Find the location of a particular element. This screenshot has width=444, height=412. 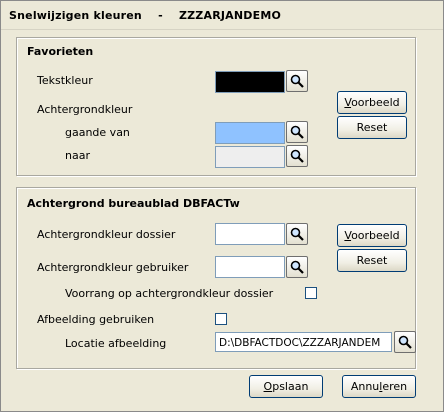

gebruiker-swatch is located at coordinates (250, 267).